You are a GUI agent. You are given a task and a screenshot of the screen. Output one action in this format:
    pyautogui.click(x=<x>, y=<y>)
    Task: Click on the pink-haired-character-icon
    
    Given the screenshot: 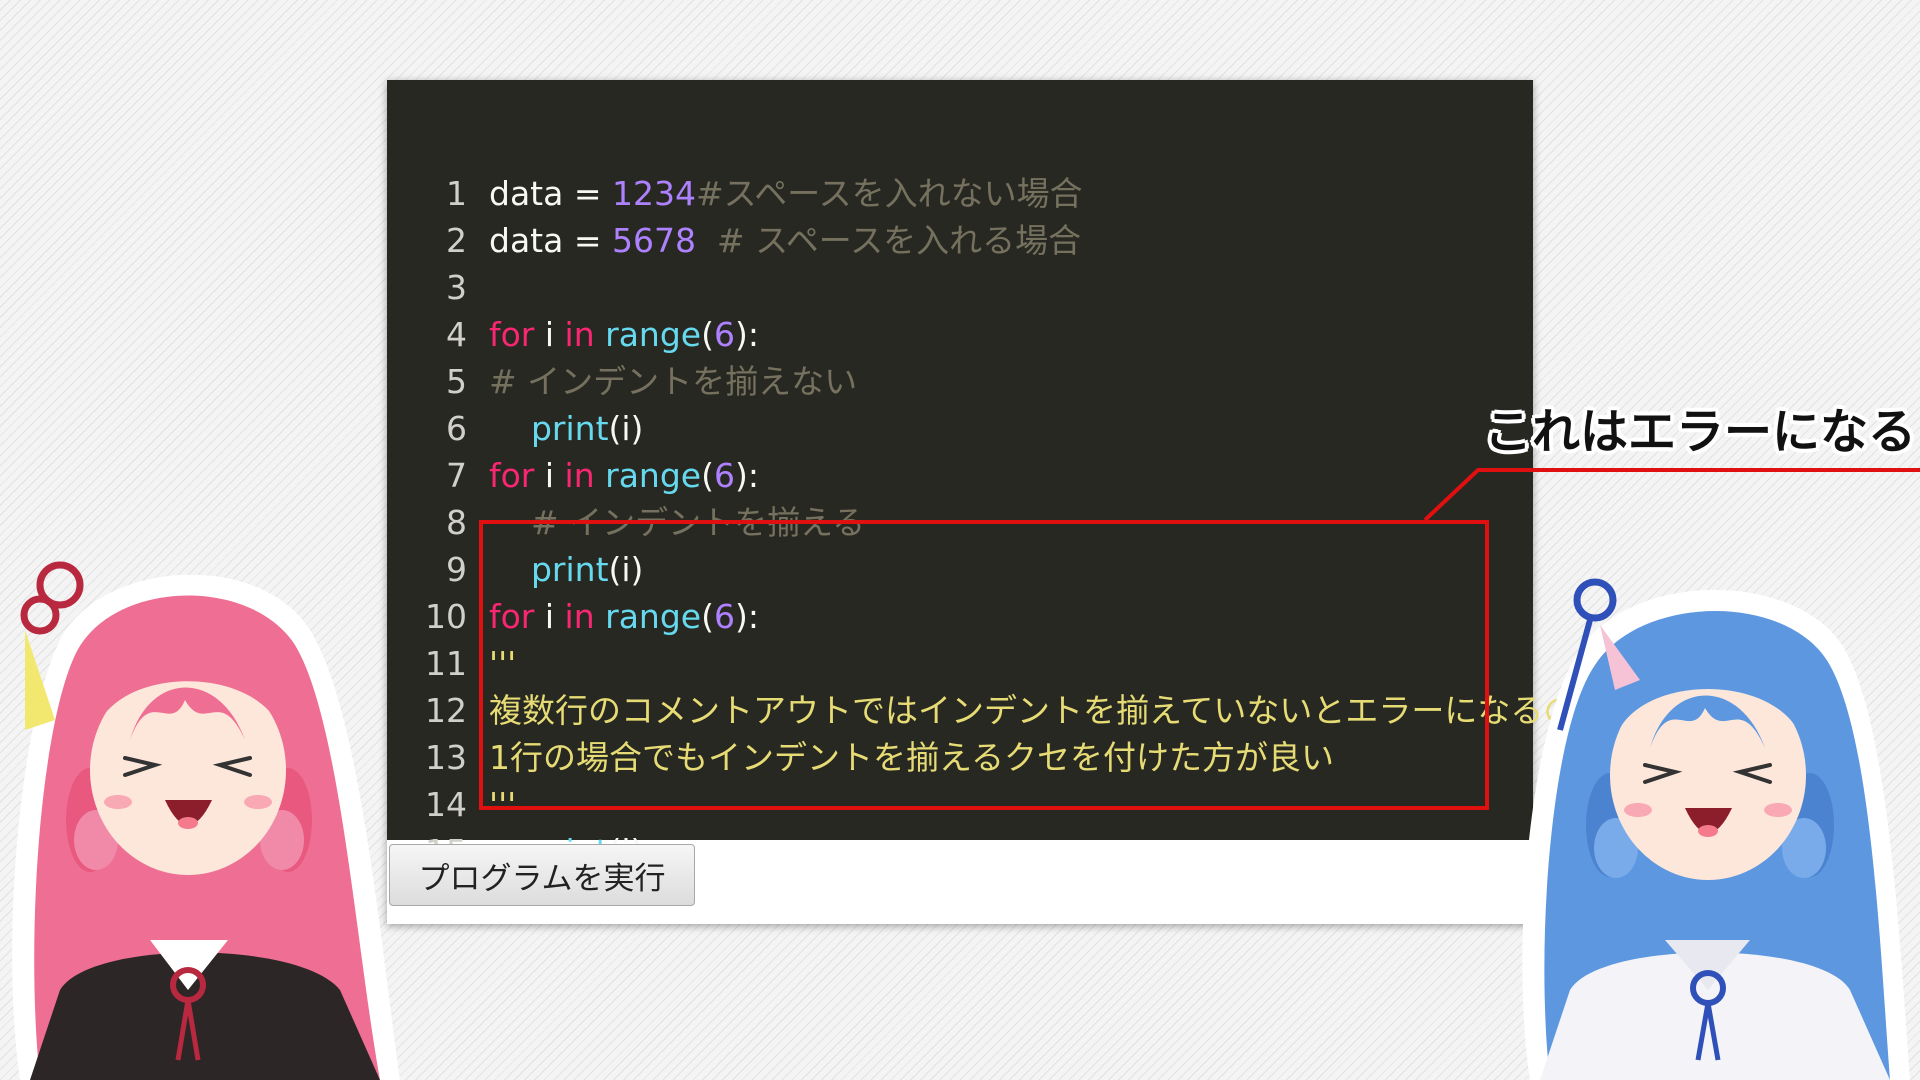 What is the action you would take?
    pyautogui.click(x=206, y=820)
    